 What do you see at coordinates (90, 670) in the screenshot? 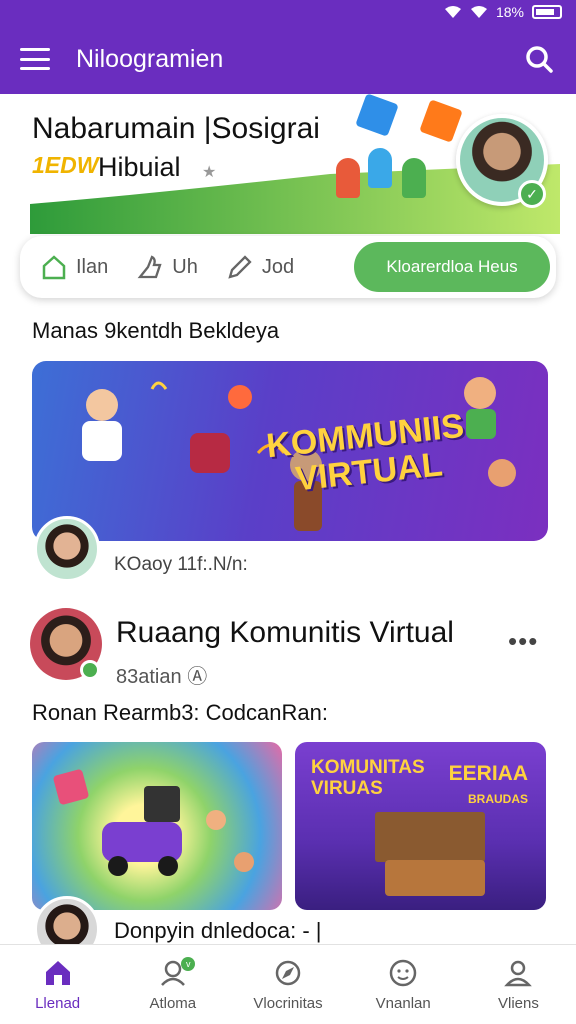
I see `online-indicator` at bounding box center [90, 670].